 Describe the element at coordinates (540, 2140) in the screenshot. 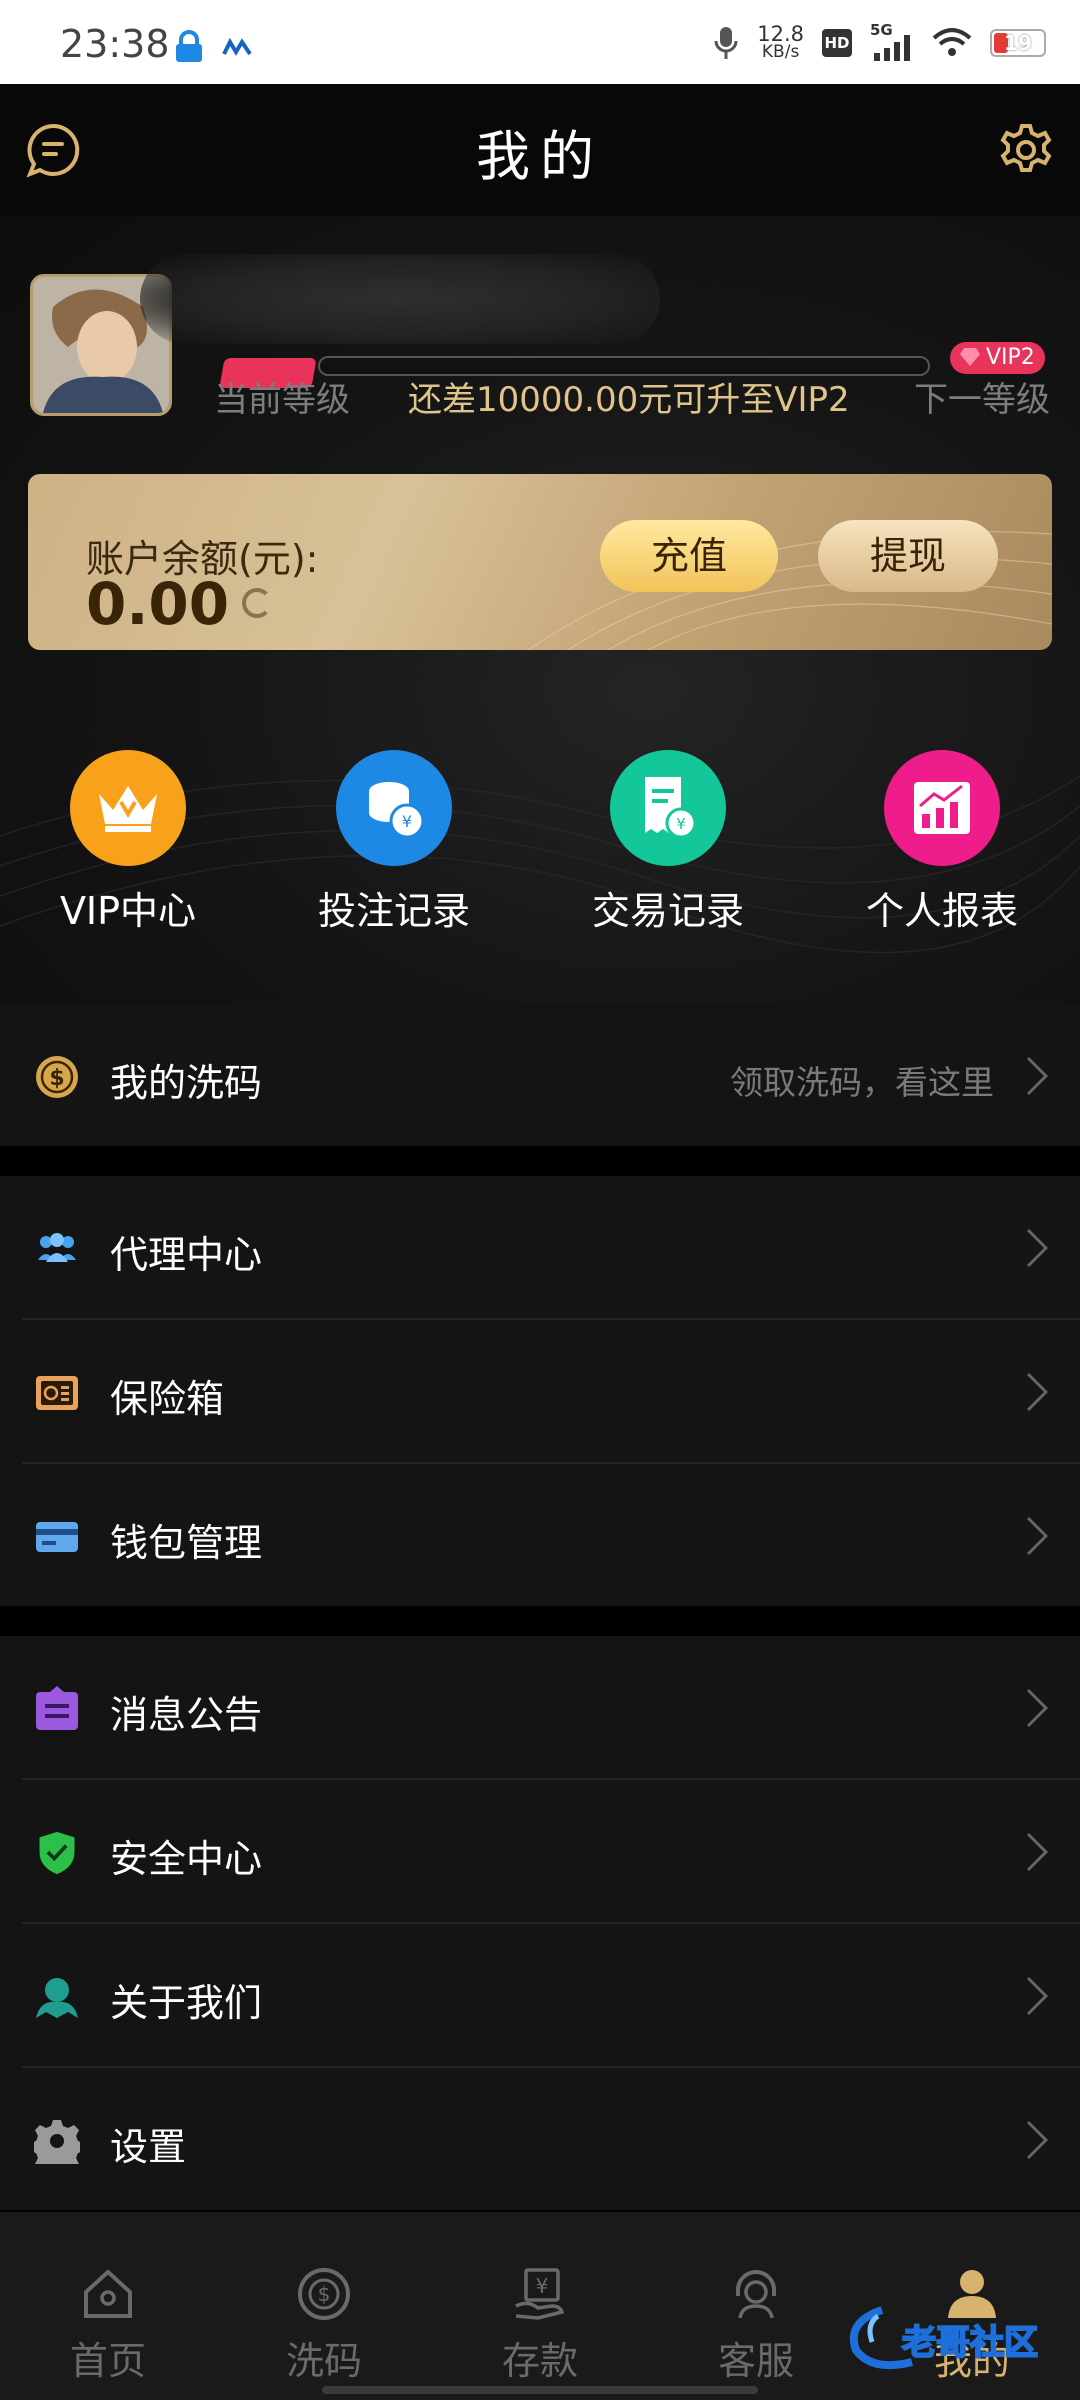

I see `menu-row-settings: 设置` at that location.